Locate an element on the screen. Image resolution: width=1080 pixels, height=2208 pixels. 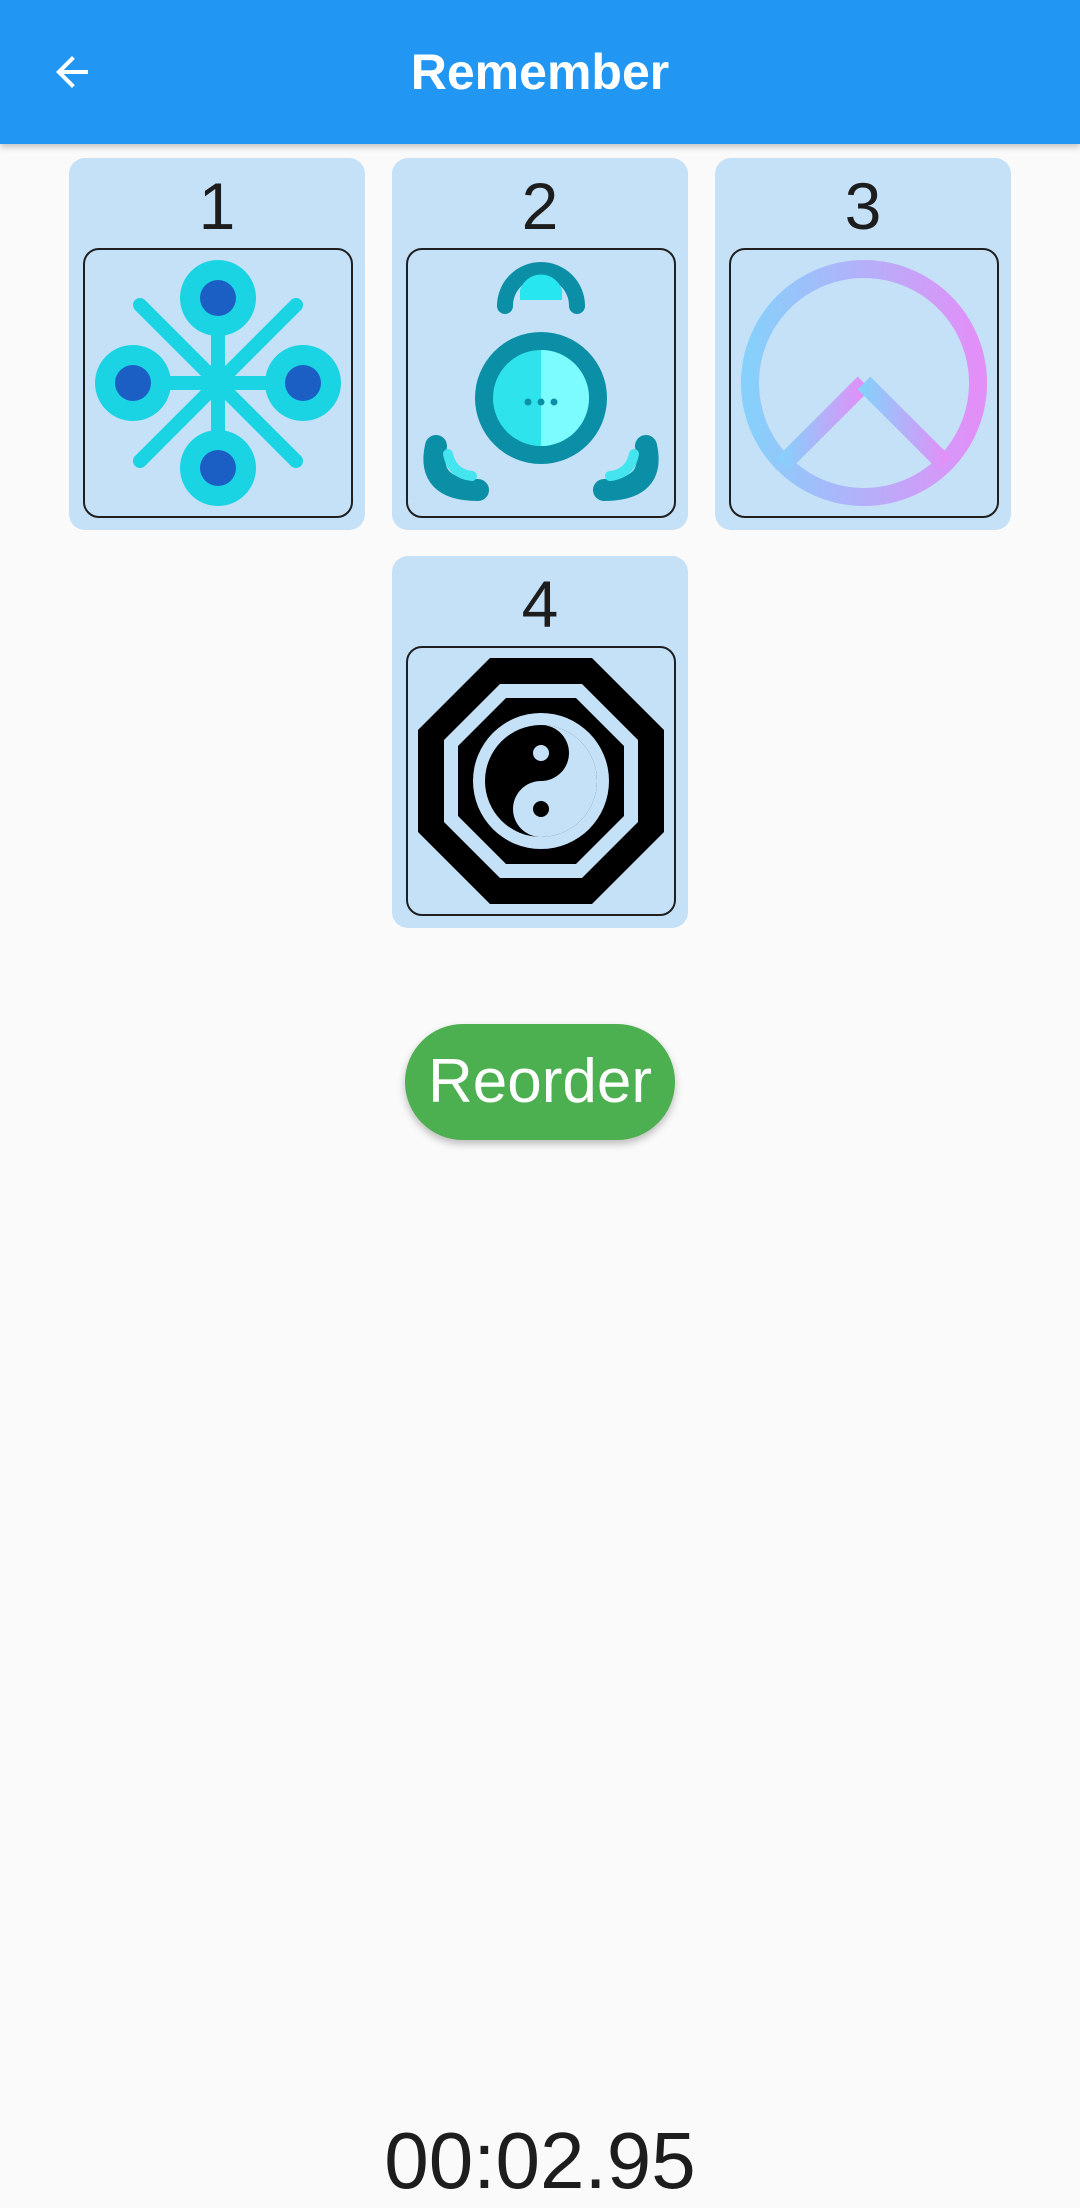
snowflake-molecule-icon is located at coordinates (218, 383).